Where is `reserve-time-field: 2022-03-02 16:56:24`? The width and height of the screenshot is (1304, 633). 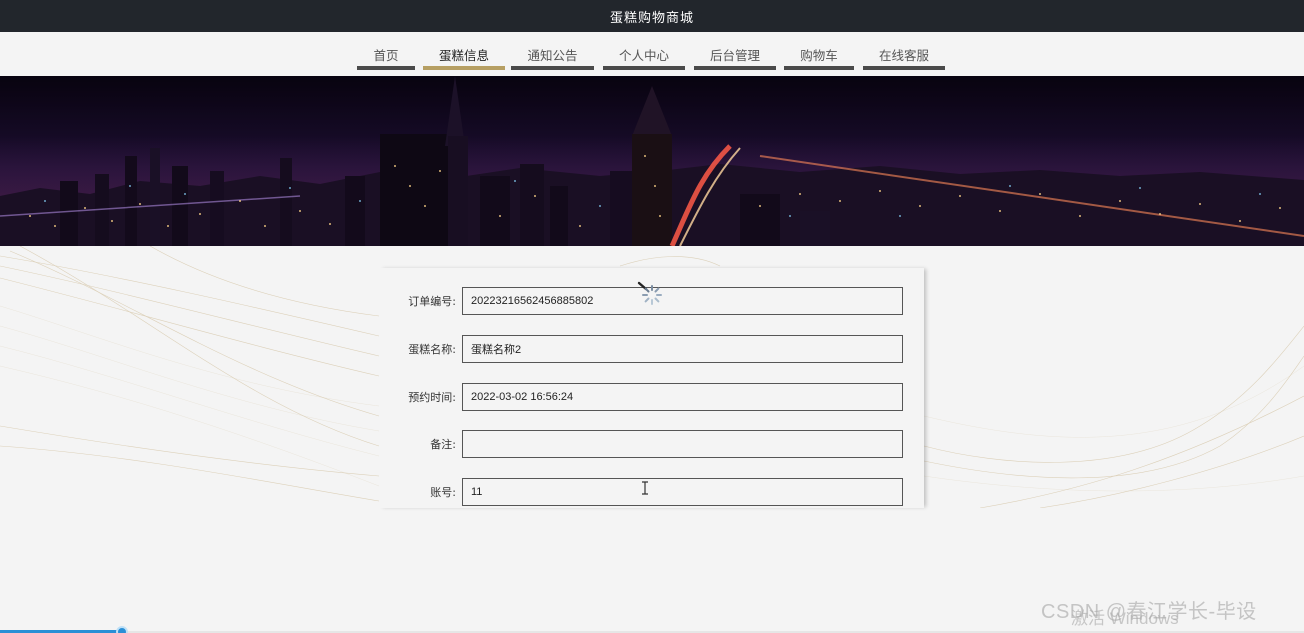 reserve-time-field: 2022-03-02 16:56:24 is located at coordinates (682, 397).